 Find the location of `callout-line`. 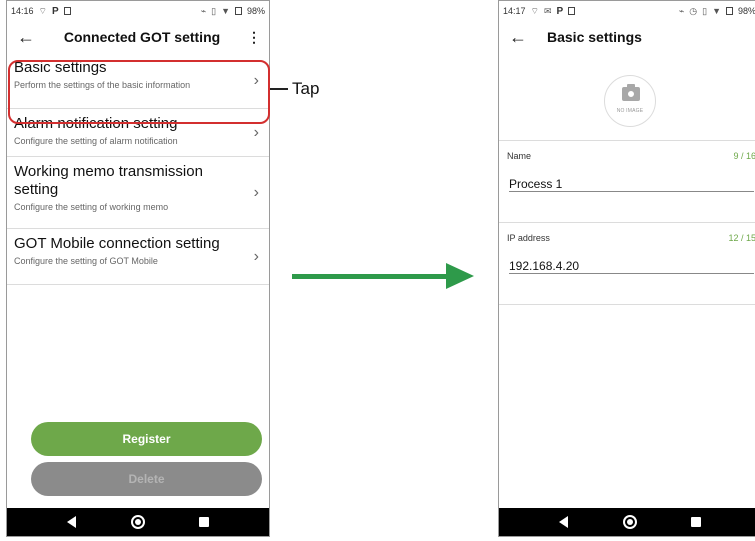

callout-line is located at coordinates (279, 89).